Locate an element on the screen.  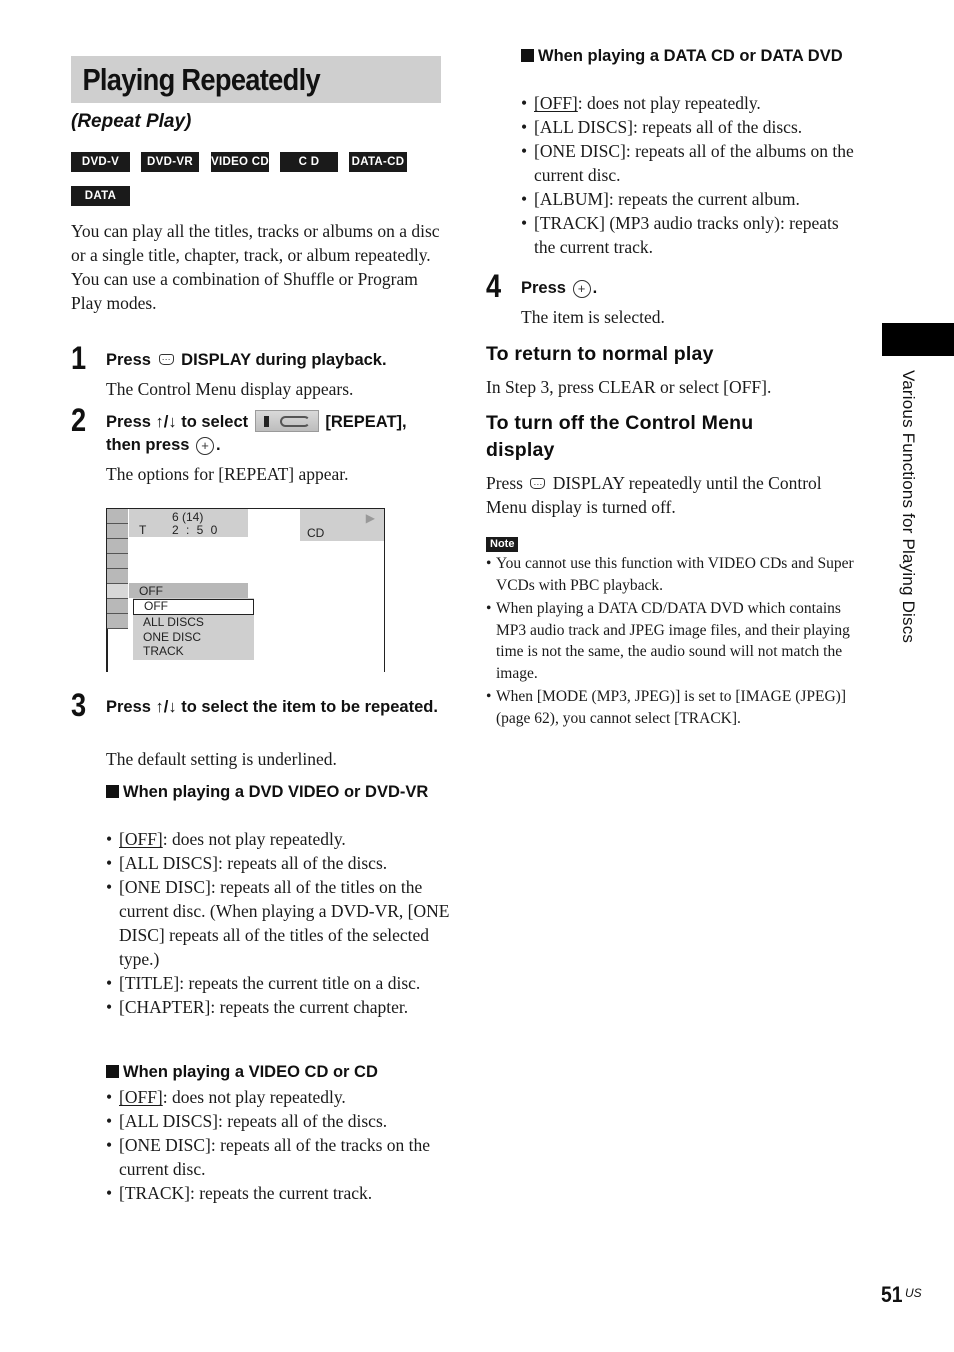
section-heading: When playing a DATA CD or DATA DVD is located at coordinates (686, 56).